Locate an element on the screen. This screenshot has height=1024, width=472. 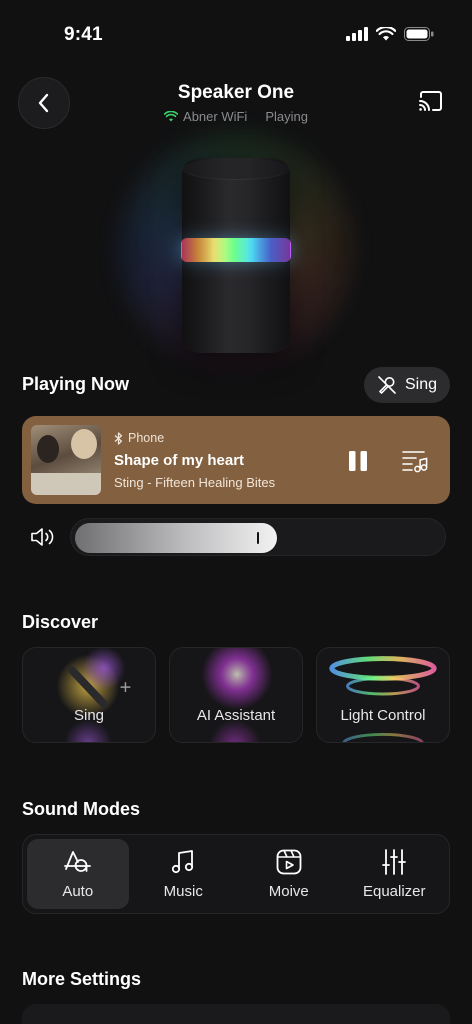
volume-handle is located at coordinates (258, 538).